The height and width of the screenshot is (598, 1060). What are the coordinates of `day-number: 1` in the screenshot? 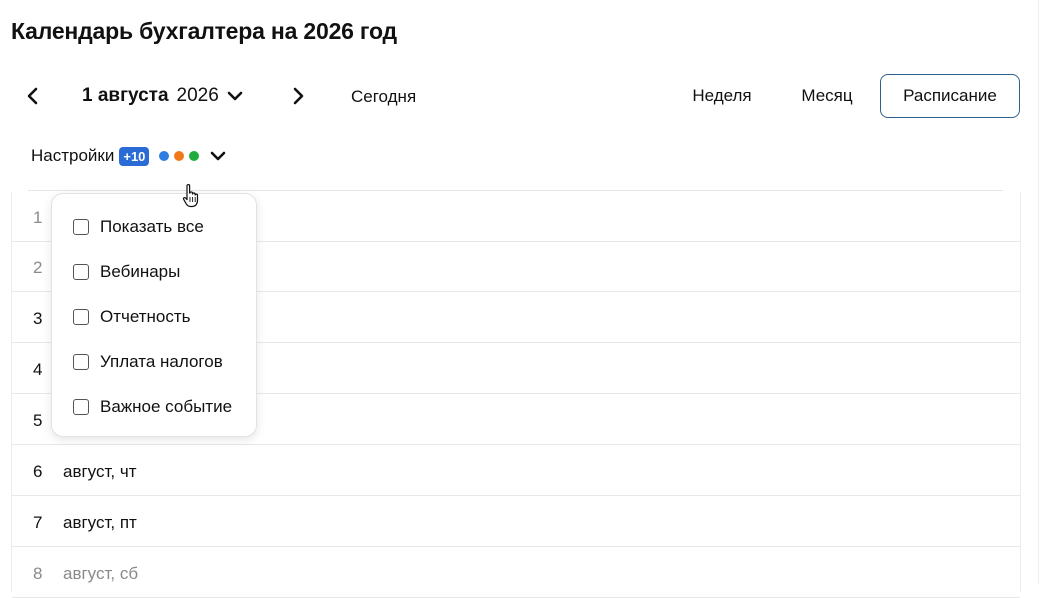 It's located at (38, 217).